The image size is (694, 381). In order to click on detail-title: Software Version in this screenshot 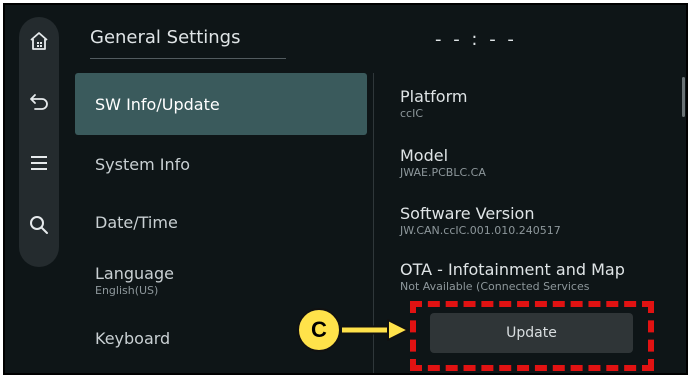, I will do `click(467, 213)`.